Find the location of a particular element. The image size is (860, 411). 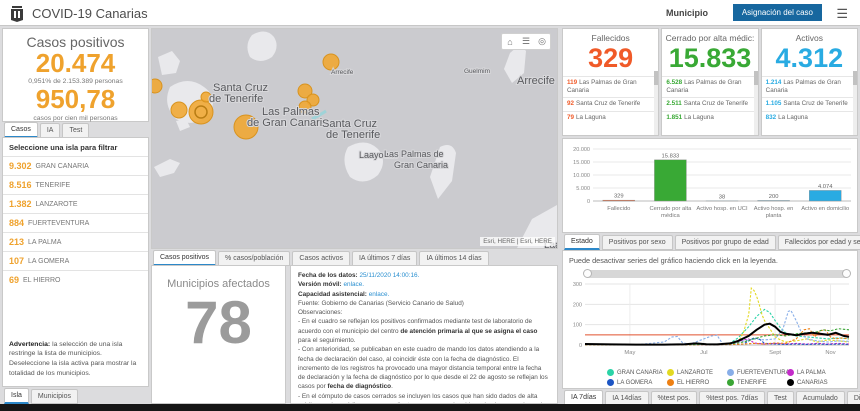

basemap-icon: ◎ is located at coordinates (542, 41).